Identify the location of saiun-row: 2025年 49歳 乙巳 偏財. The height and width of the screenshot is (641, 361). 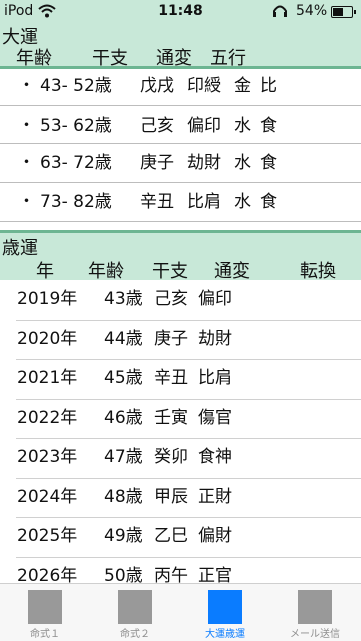
(180, 536).